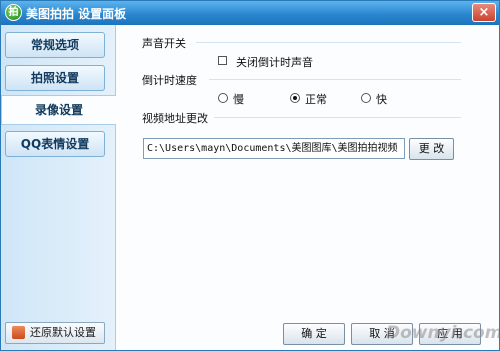  I want to click on app-logo-icon: 拍, so click(13, 12).